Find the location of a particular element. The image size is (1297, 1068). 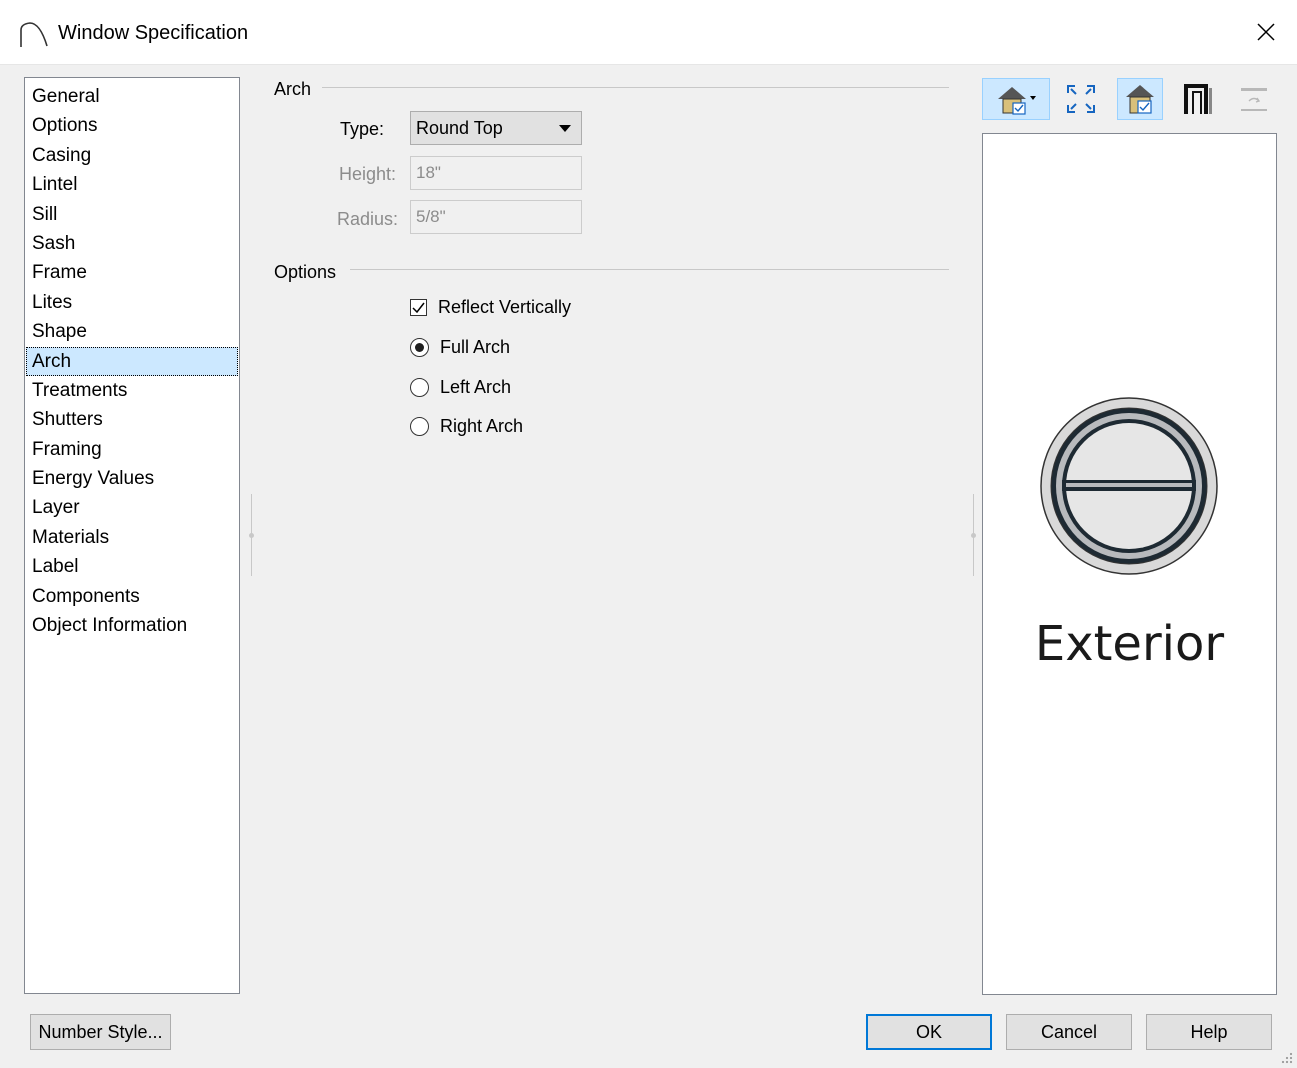

radius-input: 5/8" is located at coordinates (496, 217).